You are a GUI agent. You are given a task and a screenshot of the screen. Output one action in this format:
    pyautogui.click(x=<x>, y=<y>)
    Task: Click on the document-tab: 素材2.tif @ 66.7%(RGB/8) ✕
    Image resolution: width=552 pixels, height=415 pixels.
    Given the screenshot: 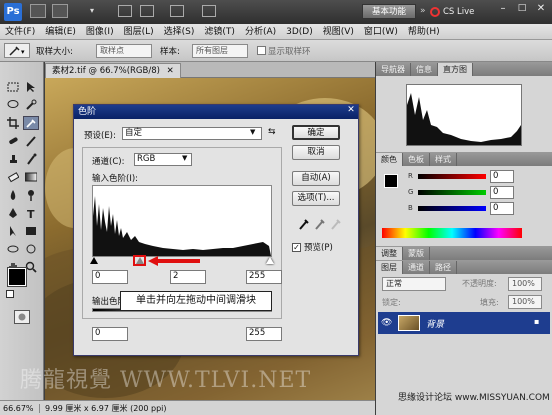 What is the action you would take?
    pyautogui.click(x=113, y=70)
    